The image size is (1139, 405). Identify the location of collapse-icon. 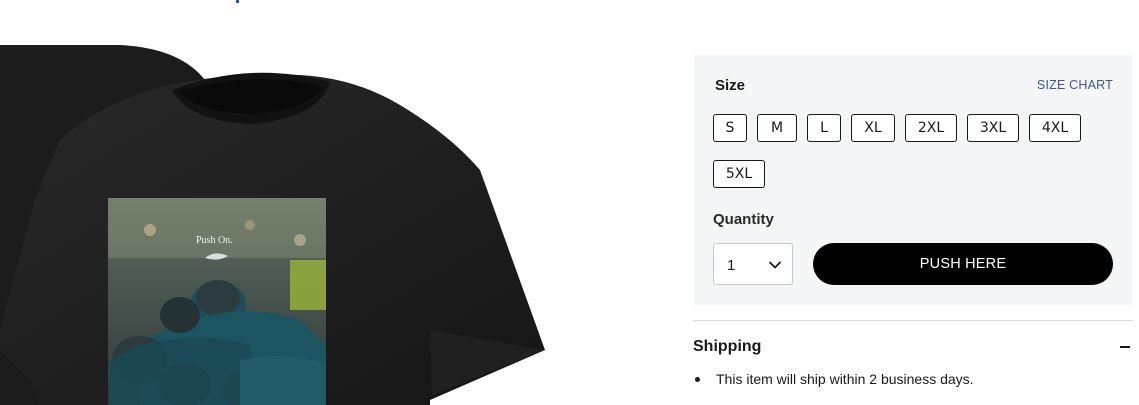
(1125, 347).